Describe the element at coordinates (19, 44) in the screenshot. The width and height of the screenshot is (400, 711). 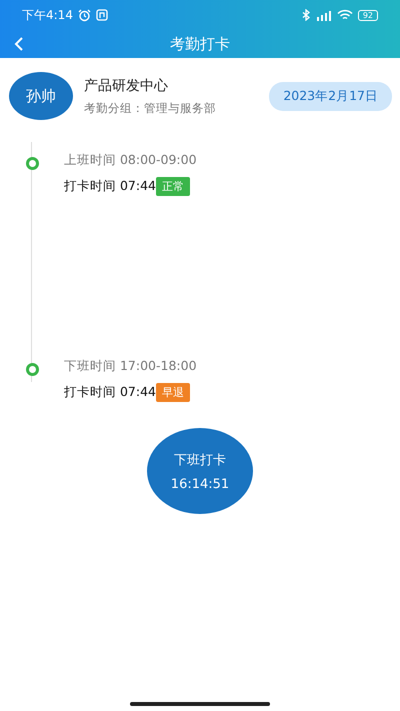
I see `back-icon` at that location.